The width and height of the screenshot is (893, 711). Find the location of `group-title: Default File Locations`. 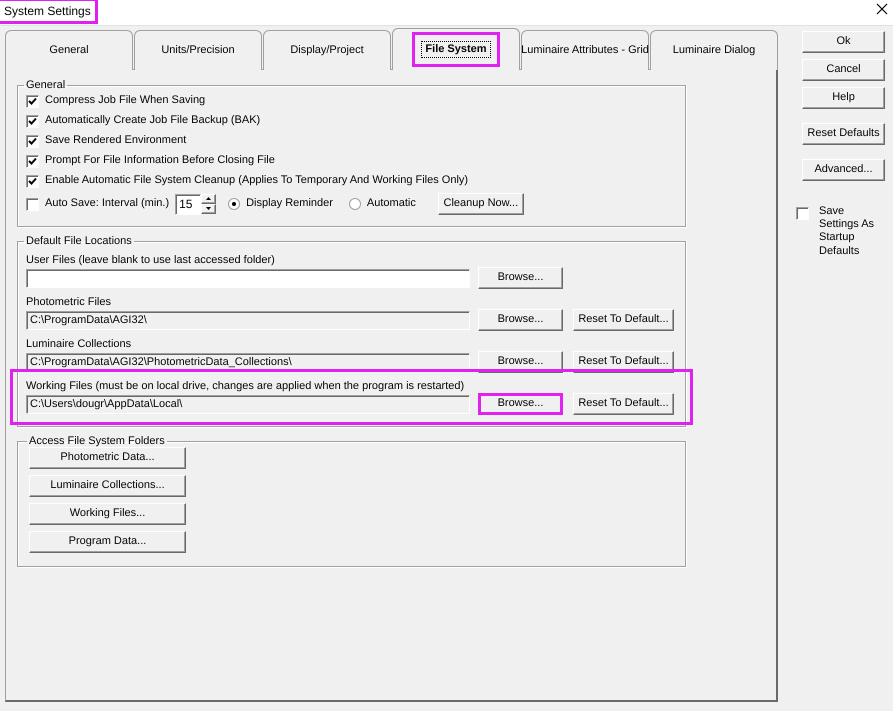

group-title: Default File Locations is located at coordinates (79, 241).